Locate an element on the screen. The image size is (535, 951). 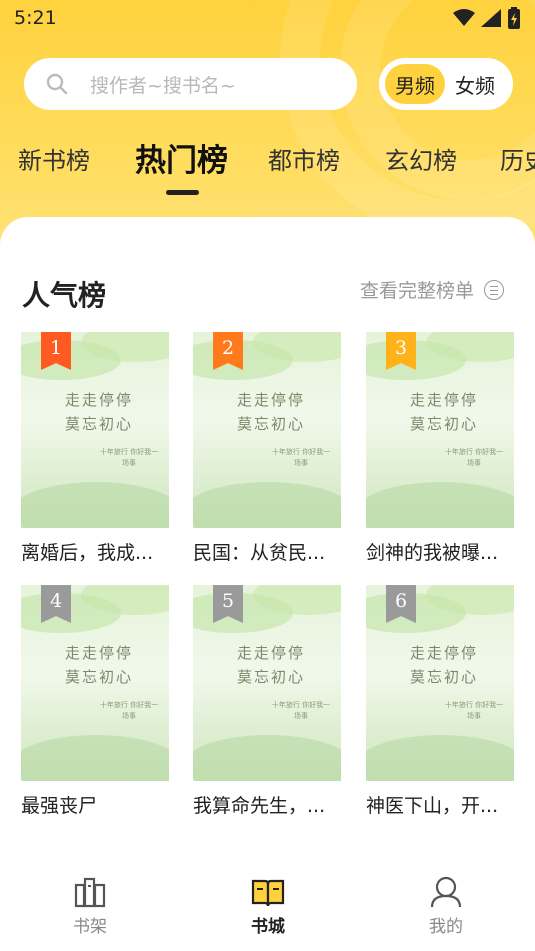
book-title: 最强丧尸 is located at coordinates (95, 804).